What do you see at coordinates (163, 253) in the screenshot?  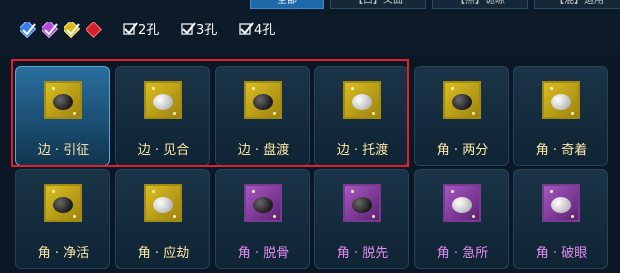 I see `item-label: 角 · 应劫` at bounding box center [163, 253].